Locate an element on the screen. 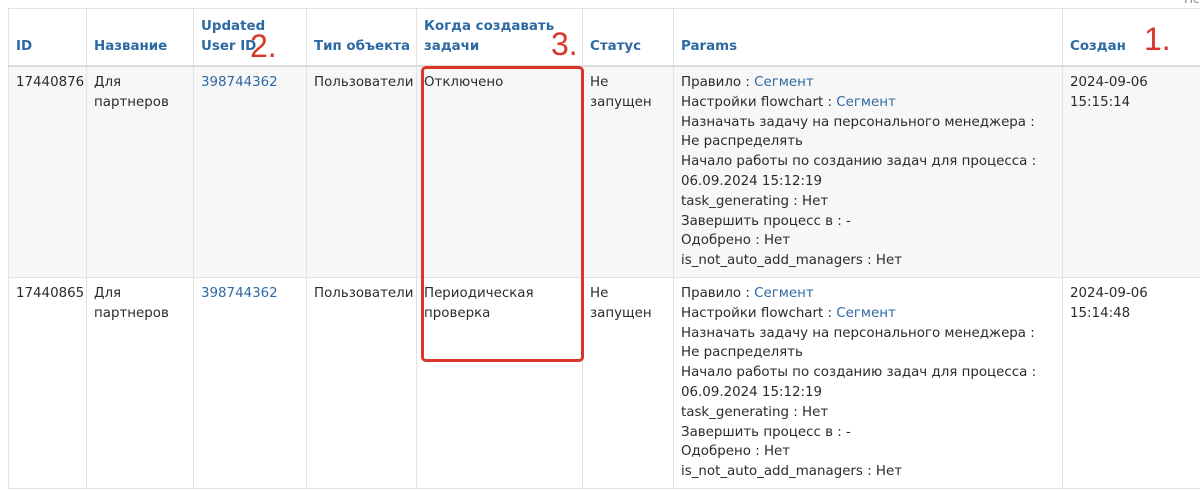 This screenshot has height=491, width=1200. cell-created: 2024-09-06 15:15:14 is located at coordinates (1131, 171).